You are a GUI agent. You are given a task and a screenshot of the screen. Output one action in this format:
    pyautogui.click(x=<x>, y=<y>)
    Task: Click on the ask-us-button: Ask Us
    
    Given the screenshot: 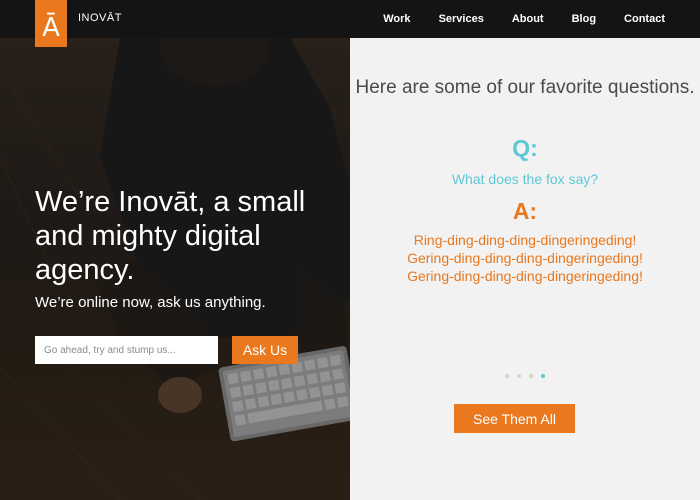 What is the action you would take?
    pyautogui.click(x=265, y=350)
    